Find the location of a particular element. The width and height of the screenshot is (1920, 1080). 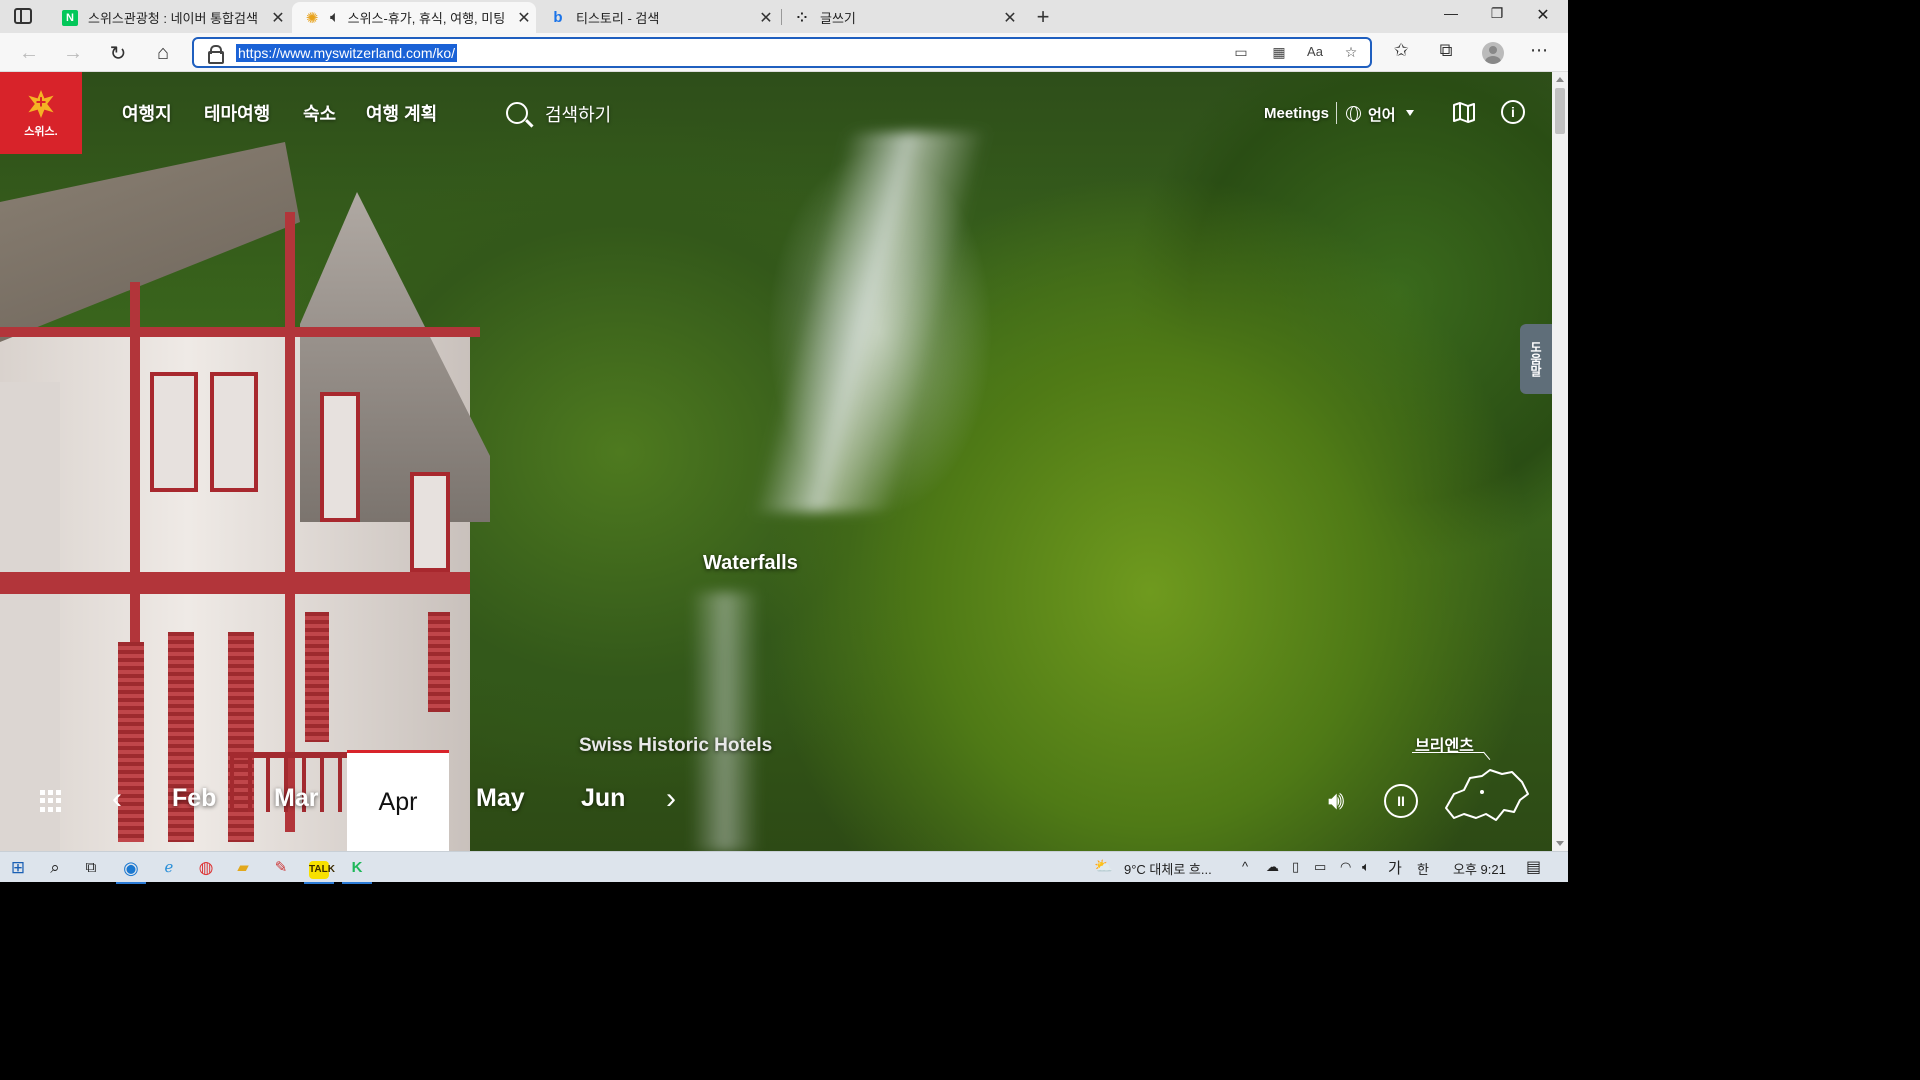

favorites-icon: ✩ is located at coordinates (1401, 53).